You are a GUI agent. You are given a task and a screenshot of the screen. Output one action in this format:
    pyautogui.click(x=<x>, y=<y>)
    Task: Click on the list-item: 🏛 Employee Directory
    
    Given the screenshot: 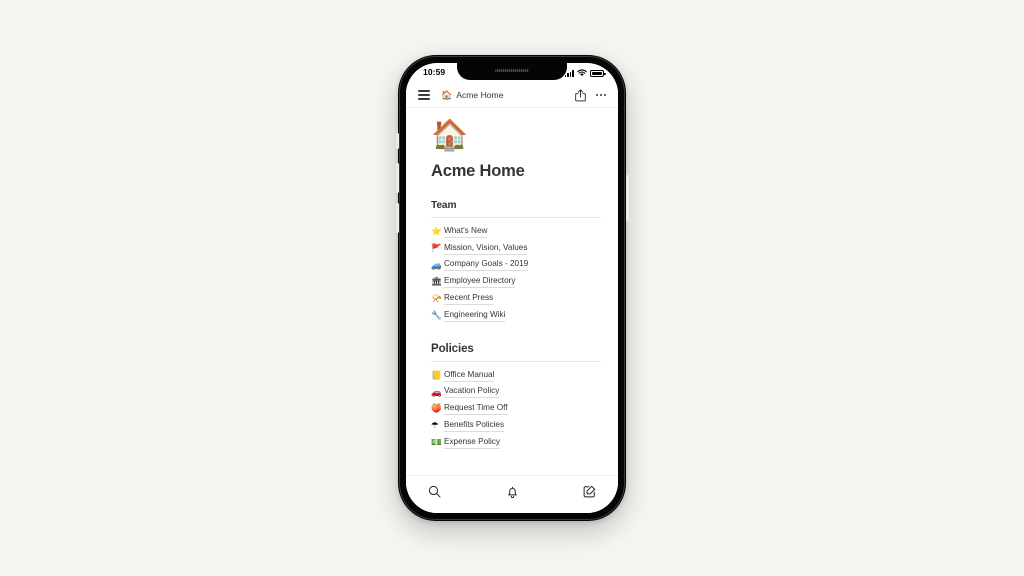 What is the action you would take?
    pyautogui.click(x=516, y=281)
    